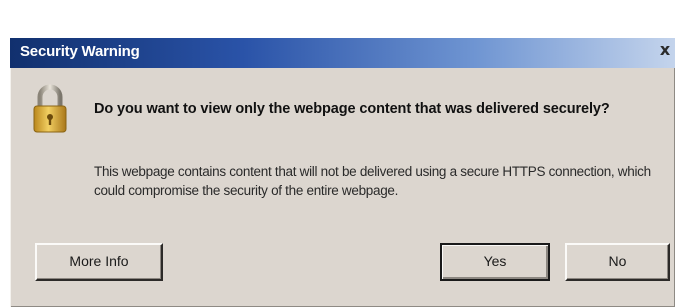 The width and height of the screenshot is (675, 307). What do you see at coordinates (50, 108) in the screenshot?
I see `lock-icon` at bounding box center [50, 108].